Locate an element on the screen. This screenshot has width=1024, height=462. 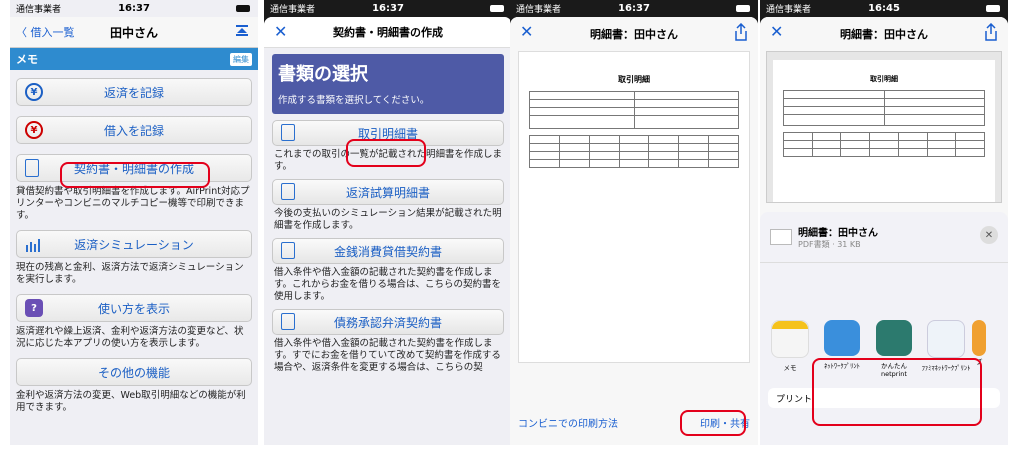
other-features-desc: 金利や返済方法の変更、Web取引明細などの機能が利用できます。 is located at coordinates (131, 401).